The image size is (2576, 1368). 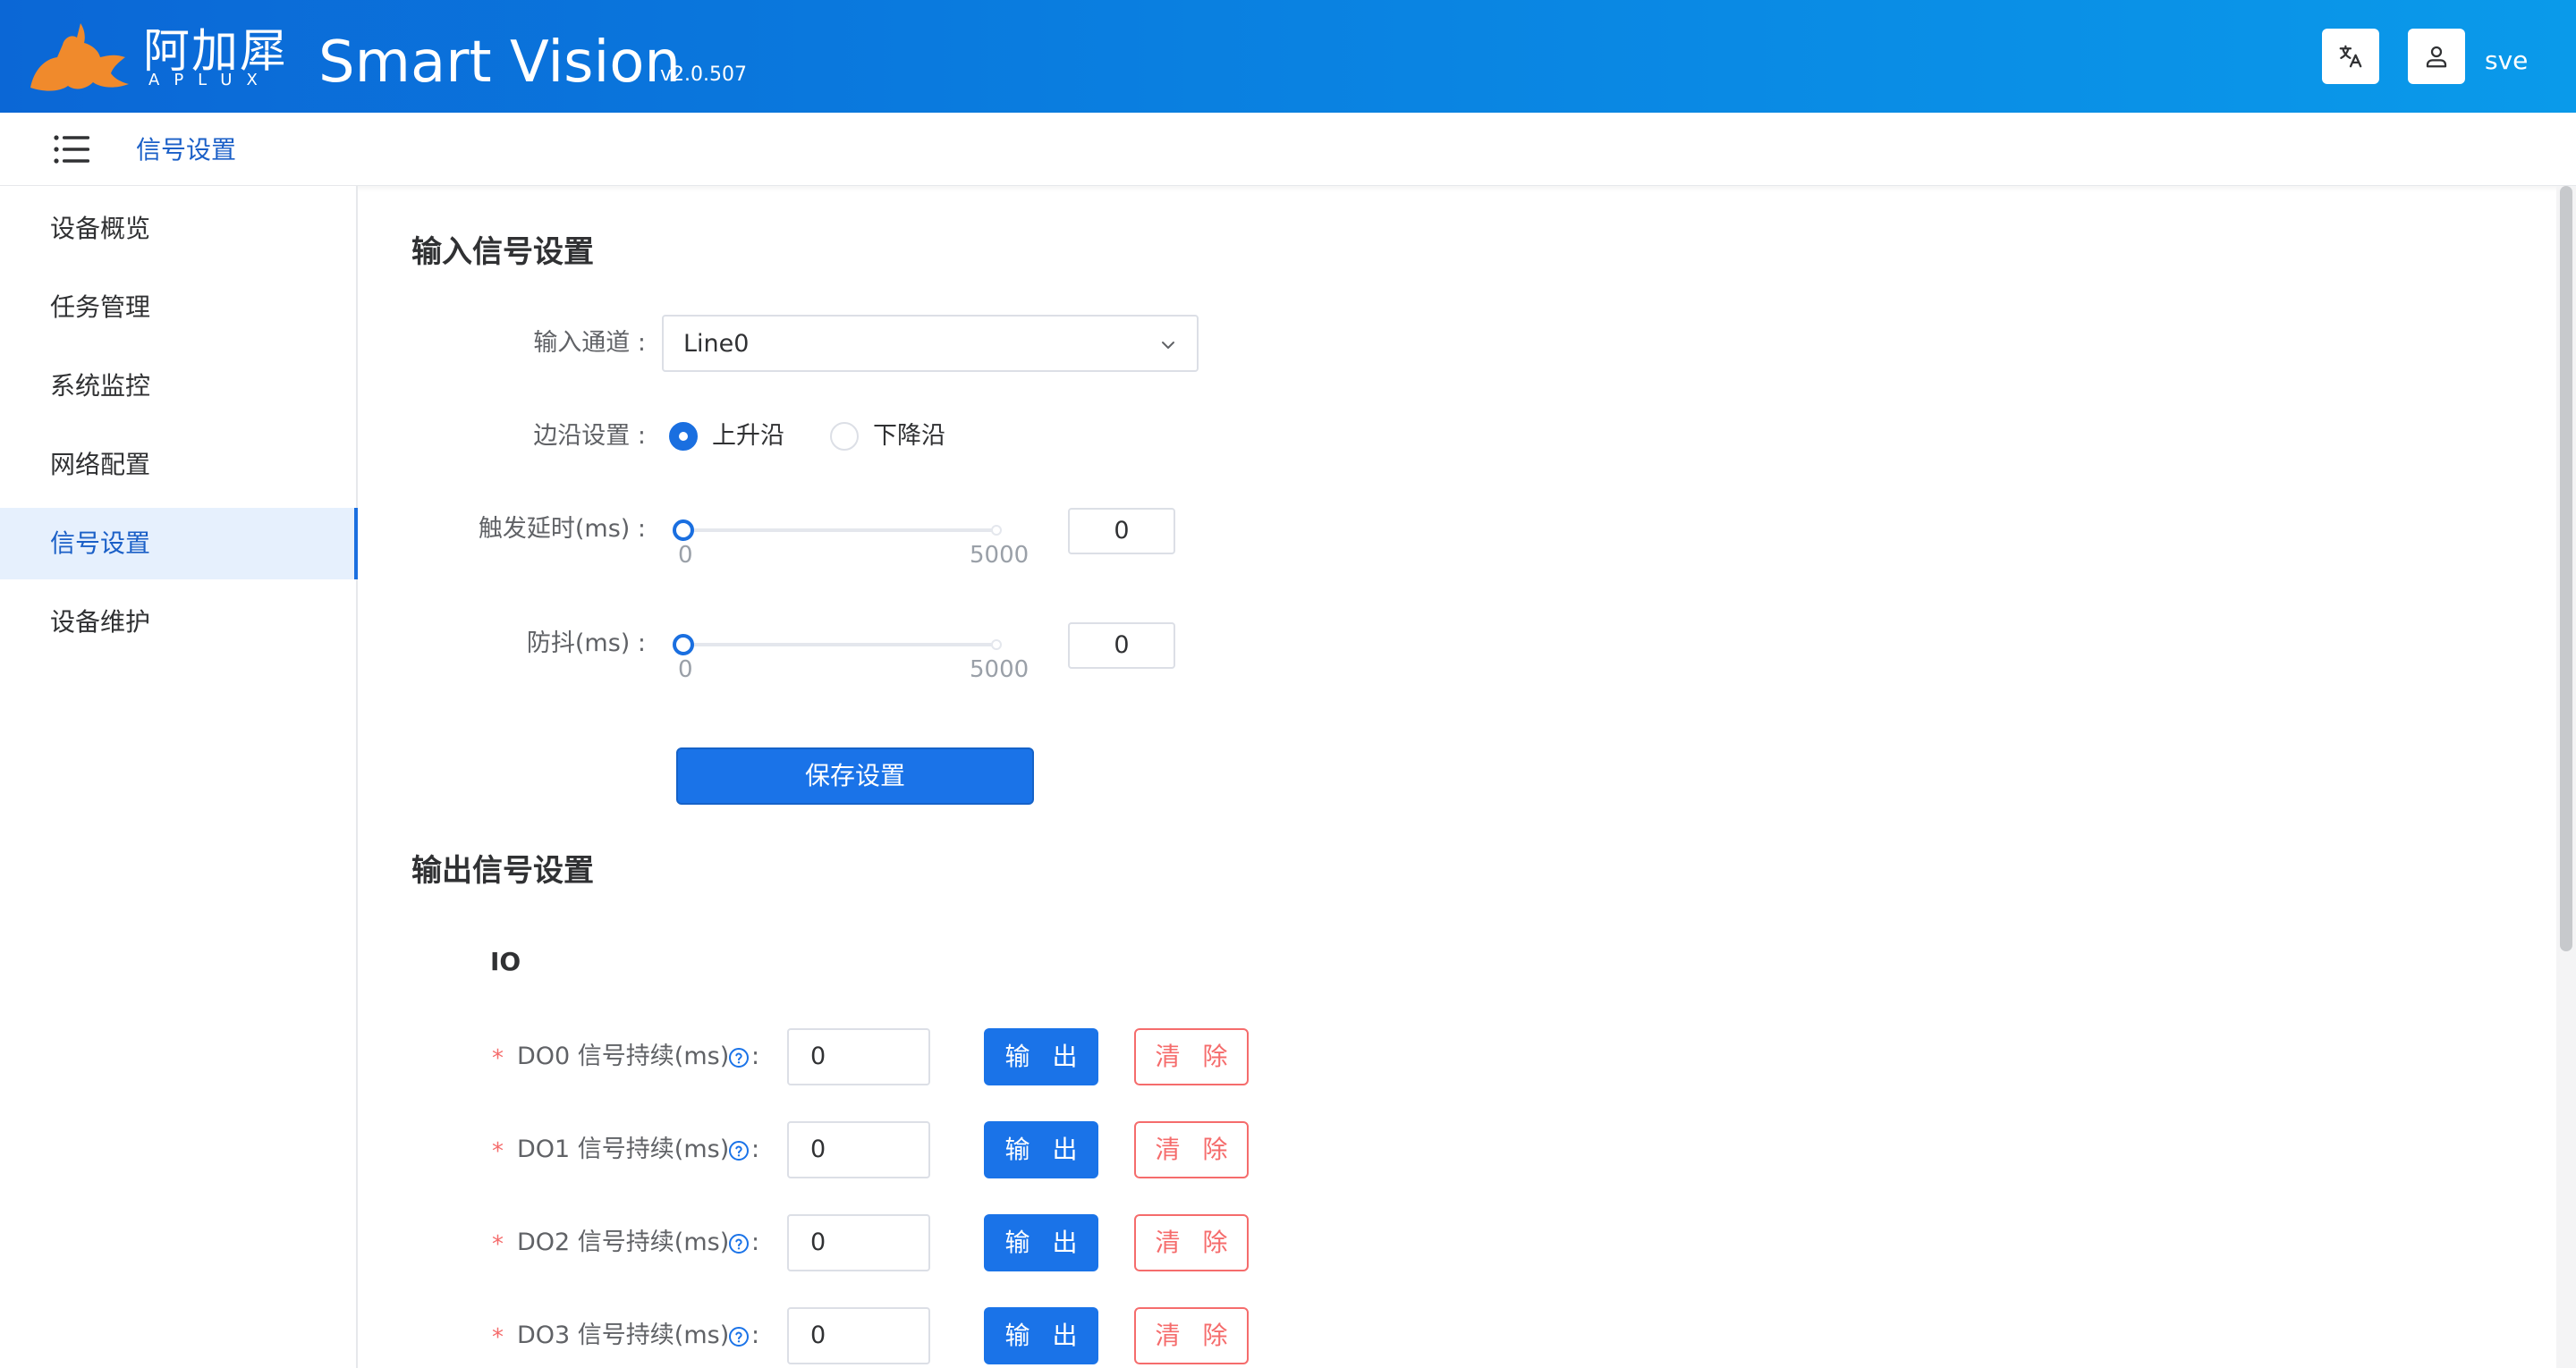 I want to click on sidebar-item-device-overview: 设备概览, so click(x=179, y=229).